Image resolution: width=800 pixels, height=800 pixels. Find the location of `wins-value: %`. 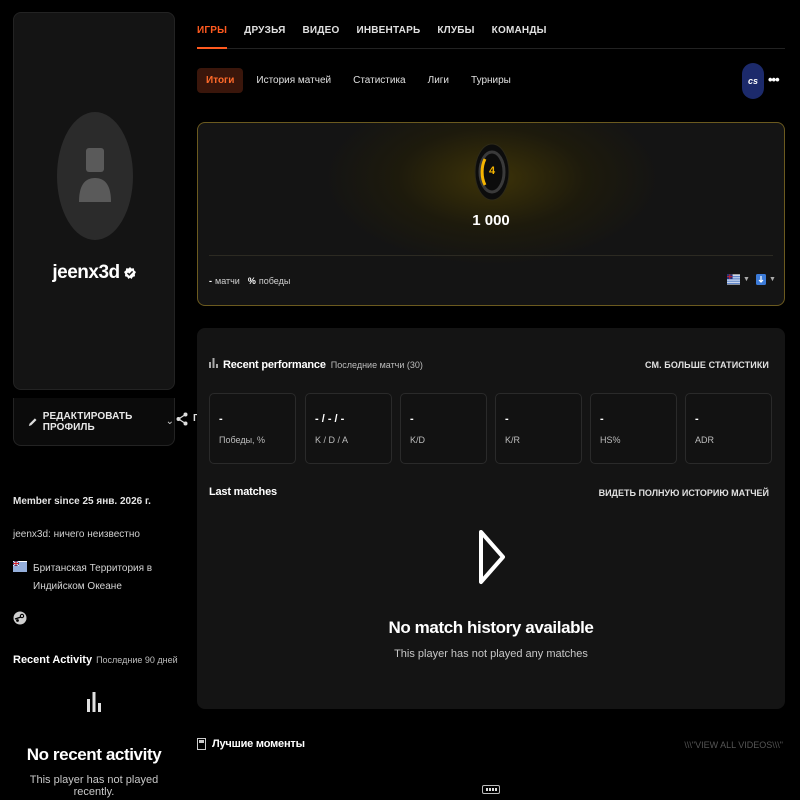

wins-value: % is located at coordinates (251, 281).